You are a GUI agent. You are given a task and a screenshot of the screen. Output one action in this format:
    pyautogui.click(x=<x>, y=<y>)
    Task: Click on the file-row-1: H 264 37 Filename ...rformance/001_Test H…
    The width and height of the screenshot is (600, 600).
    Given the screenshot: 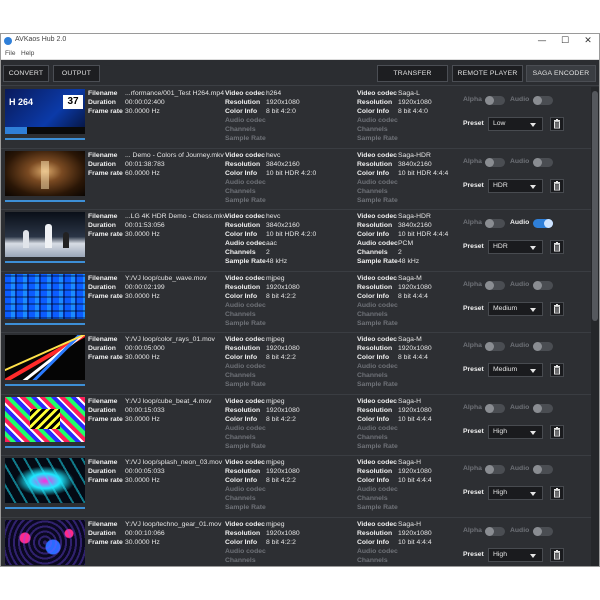 What is the action you would take?
    pyautogui.click(x=296, y=118)
    